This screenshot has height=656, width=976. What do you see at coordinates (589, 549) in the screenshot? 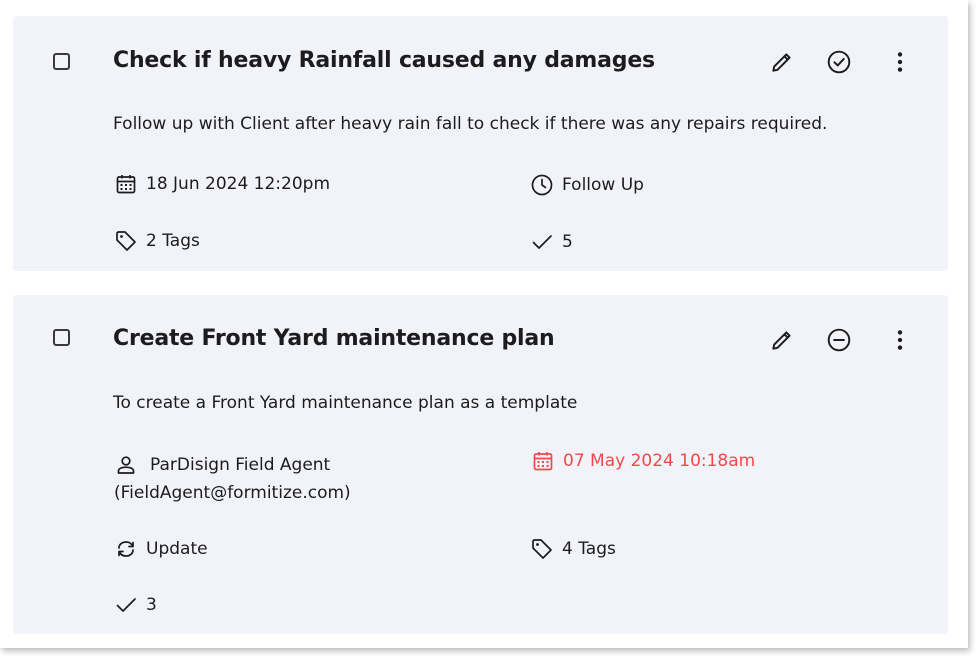
I see `tags-text: 4 Tags` at bounding box center [589, 549].